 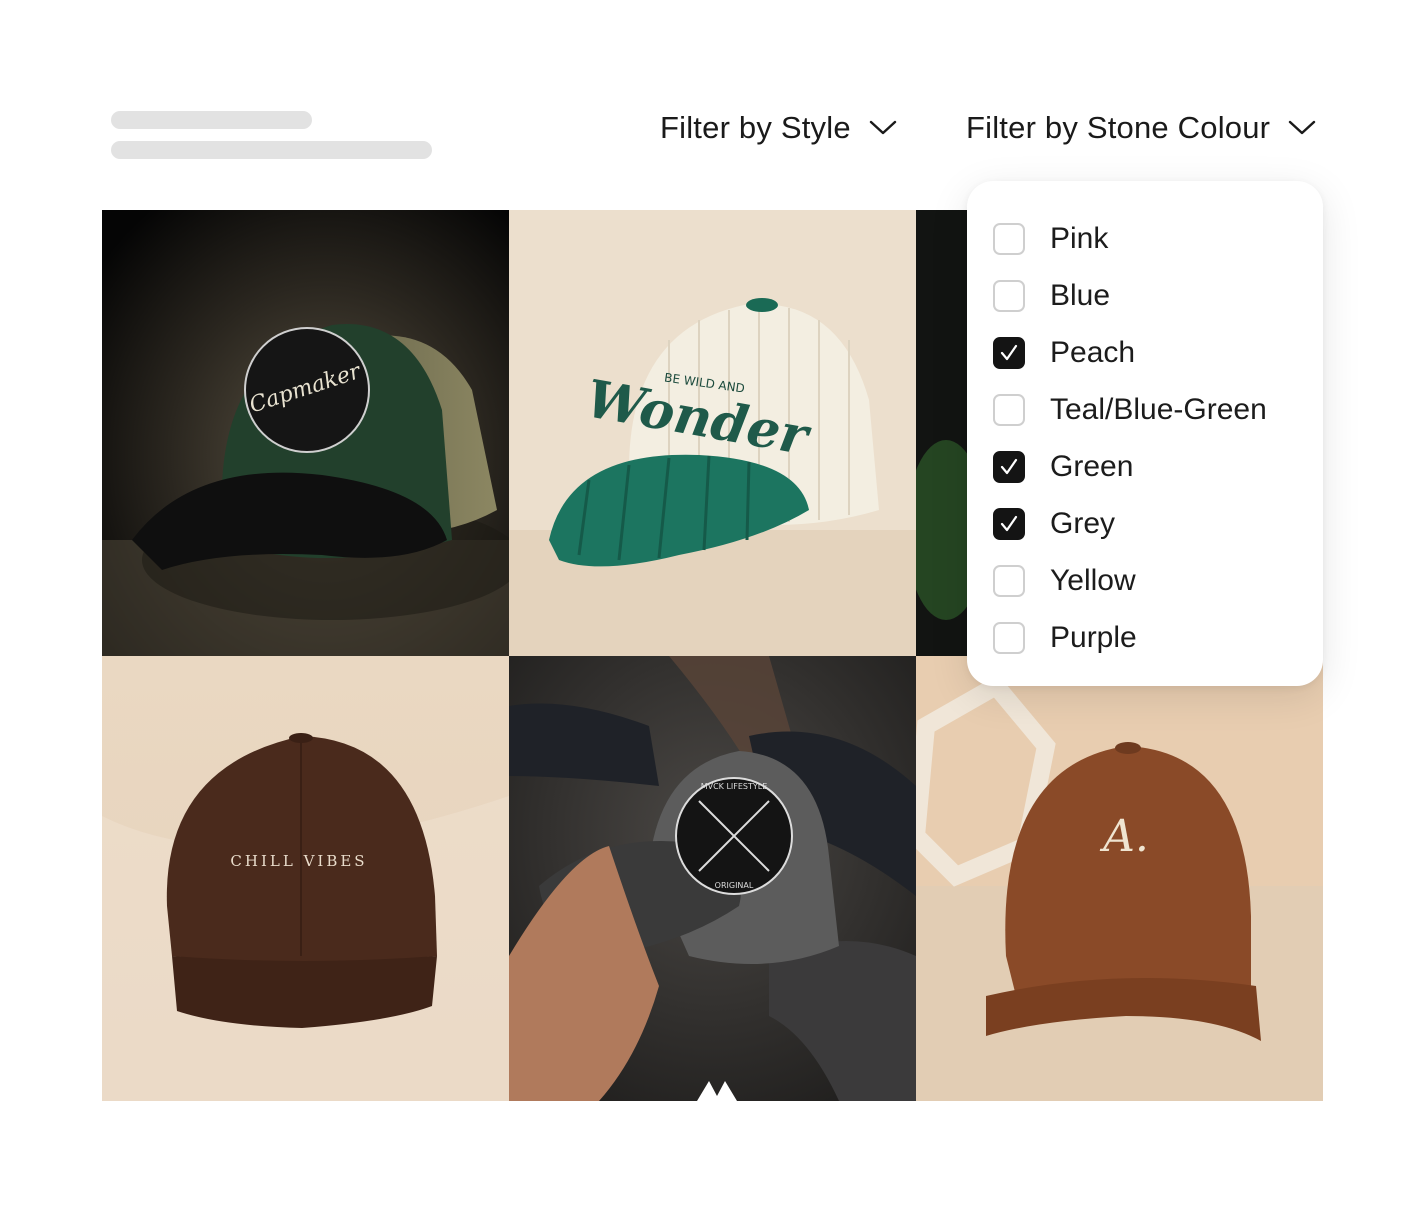 I want to click on colour-option-pink: Pink, so click(x=1145, y=238).